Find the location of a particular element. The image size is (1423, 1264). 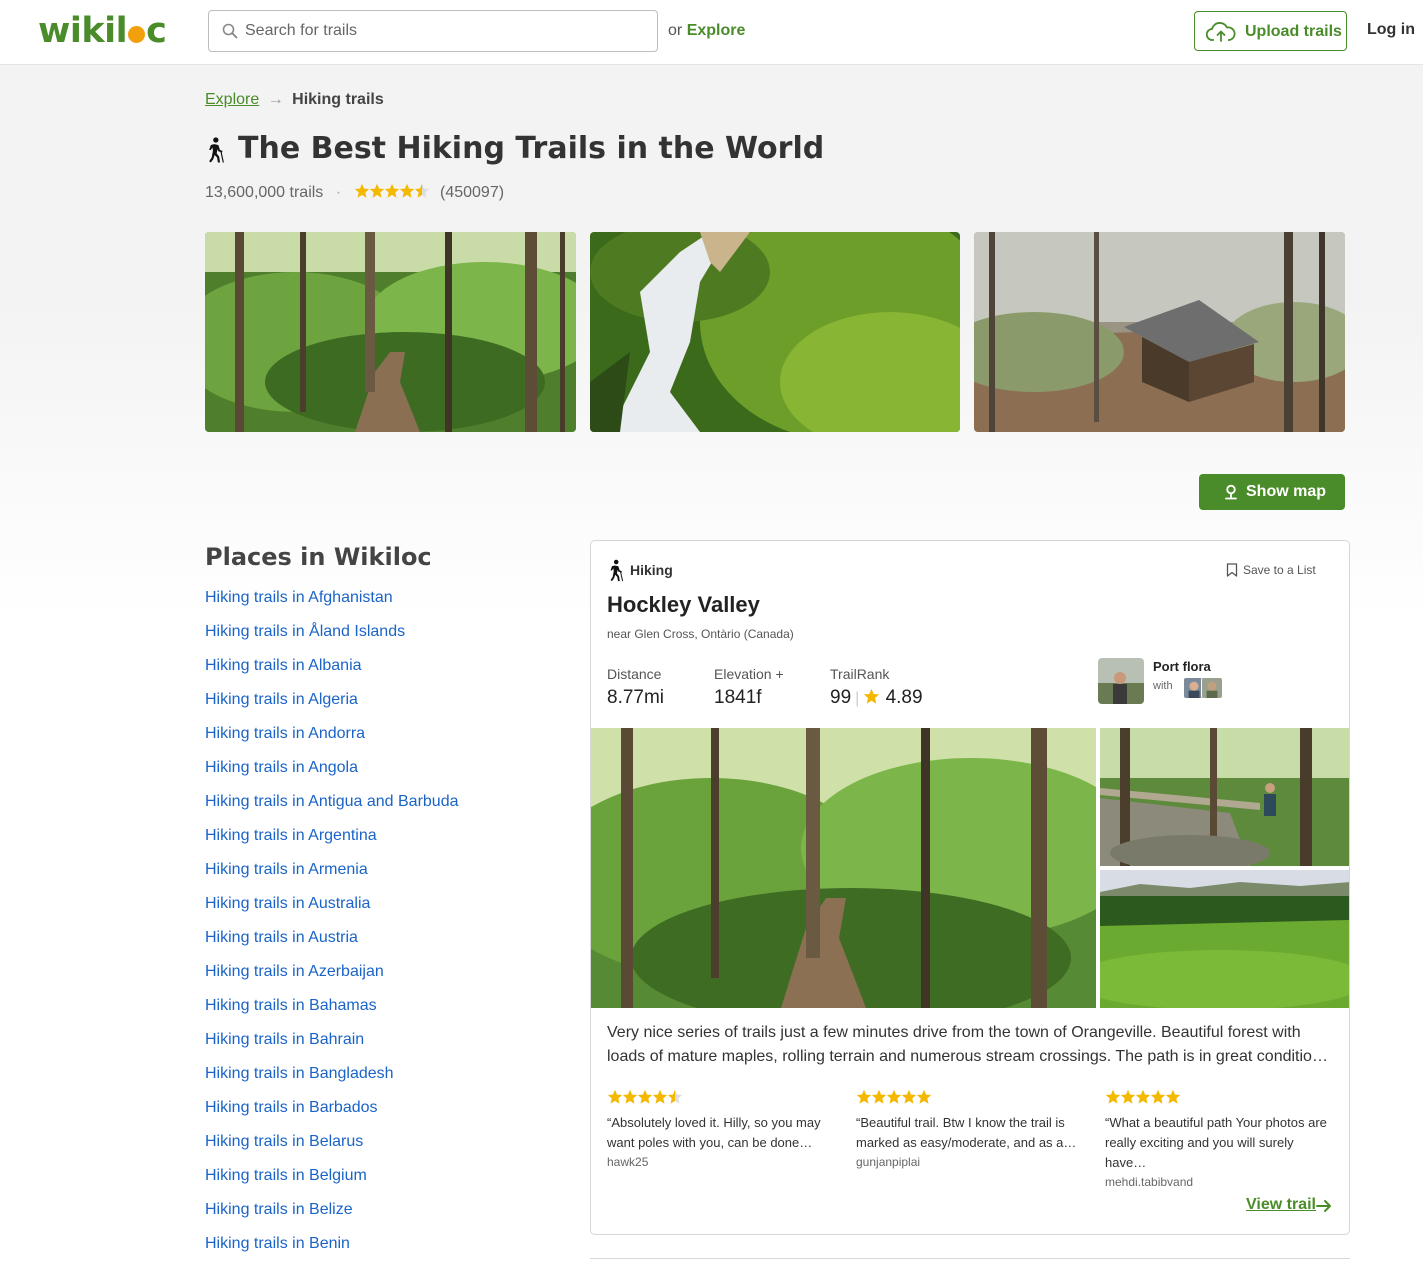

rating-stars is located at coordinates (392, 193).